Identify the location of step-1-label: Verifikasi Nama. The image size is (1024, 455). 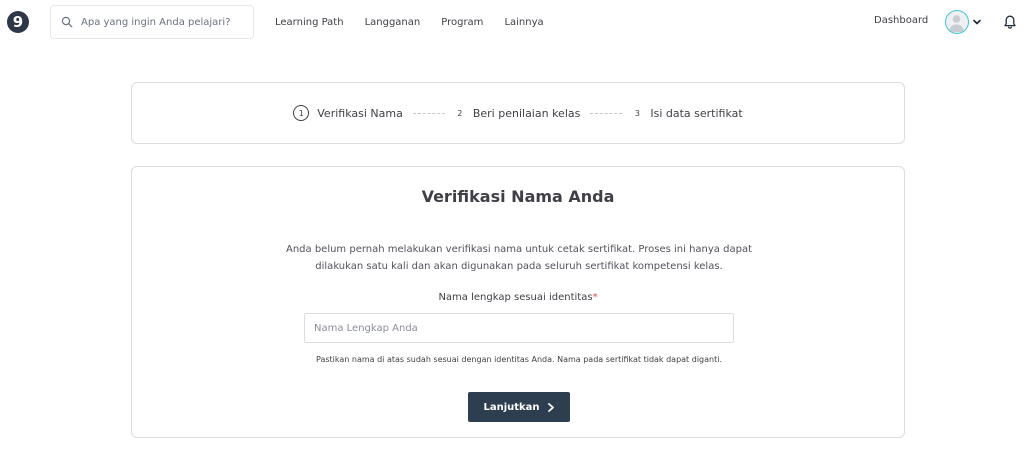
(360, 113).